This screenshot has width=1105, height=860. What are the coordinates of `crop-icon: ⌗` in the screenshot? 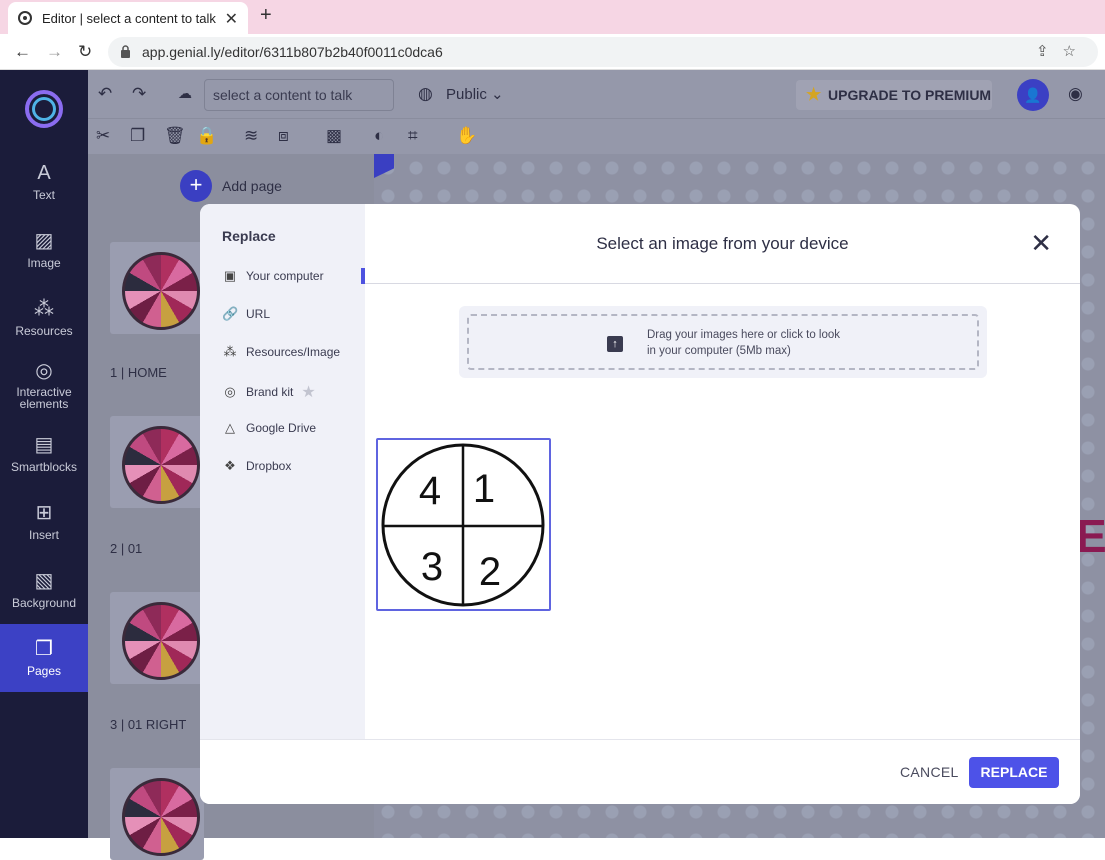 It's located at (413, 136).